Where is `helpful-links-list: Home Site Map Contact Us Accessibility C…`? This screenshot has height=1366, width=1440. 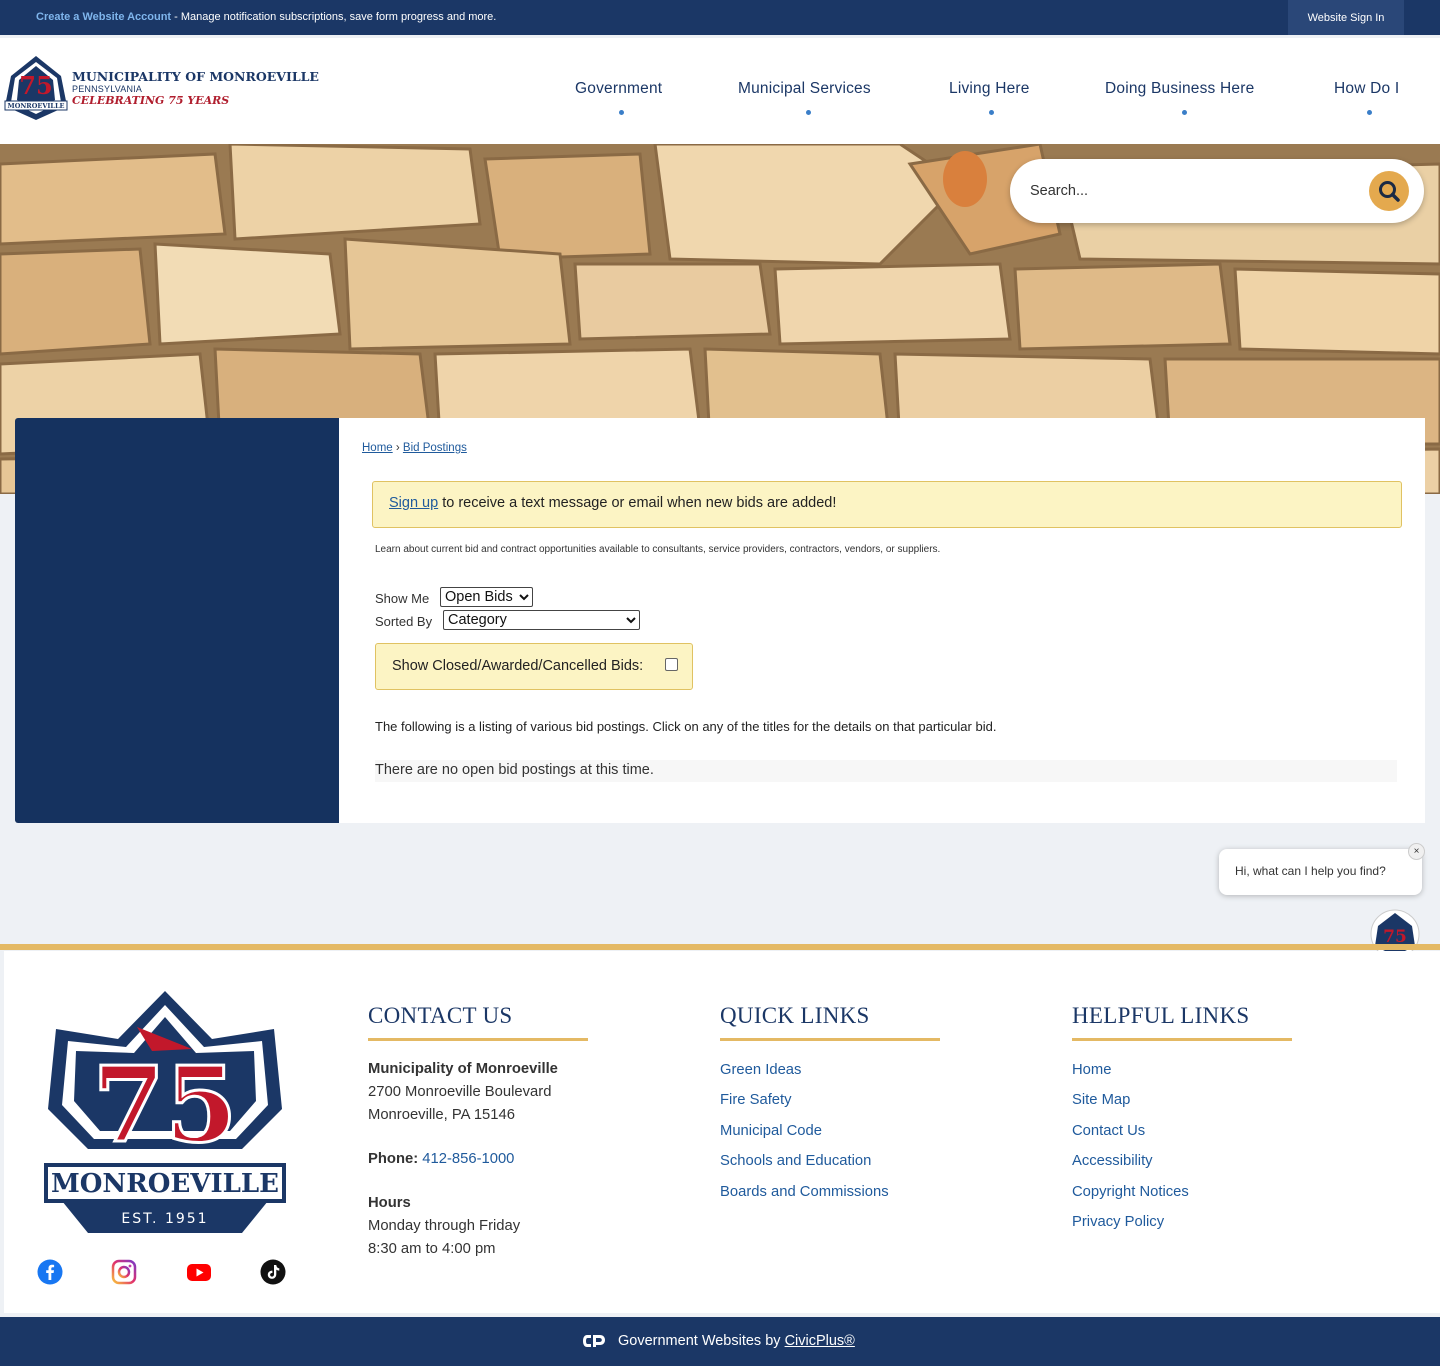 helpful-links-list: Home Site Map Contact Us Accessibility C… is located at coordinates (1182, 1146).